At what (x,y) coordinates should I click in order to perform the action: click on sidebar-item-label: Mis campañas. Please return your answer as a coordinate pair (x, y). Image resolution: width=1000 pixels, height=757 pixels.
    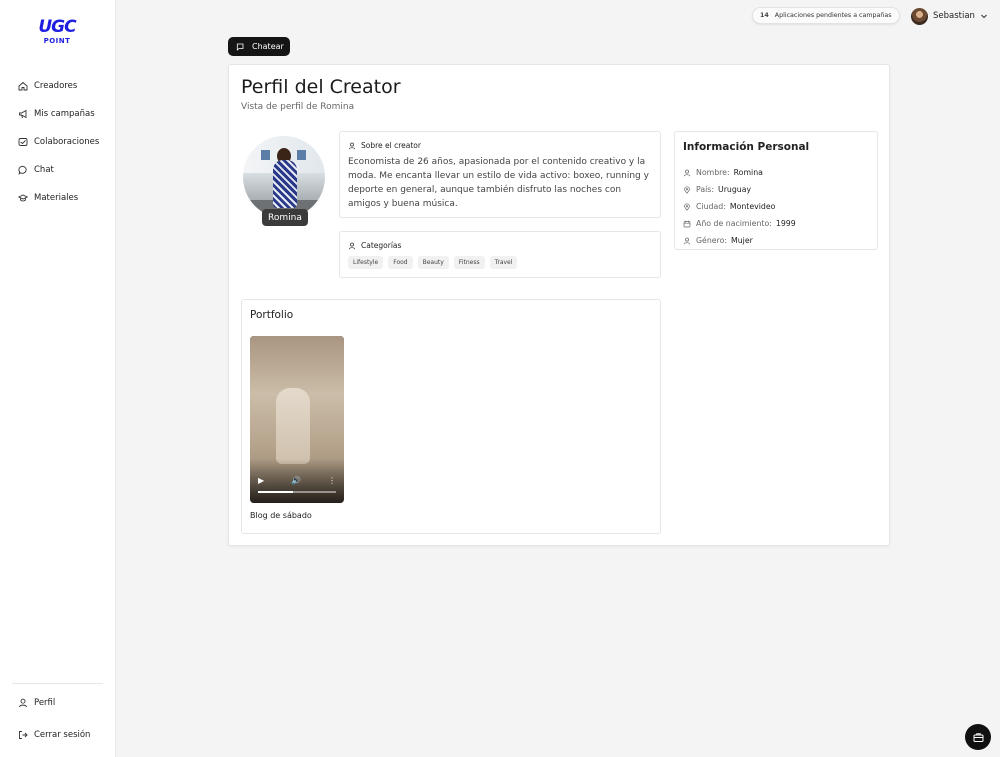
    Looking at the image, I should click on (64, 114).